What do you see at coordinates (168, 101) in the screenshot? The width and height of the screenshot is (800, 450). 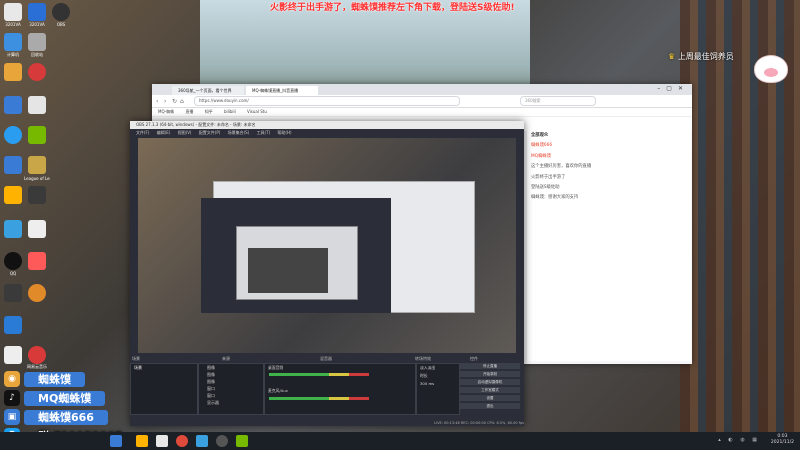 I see `forward-icon: ›` at bounding box center [168, 101].